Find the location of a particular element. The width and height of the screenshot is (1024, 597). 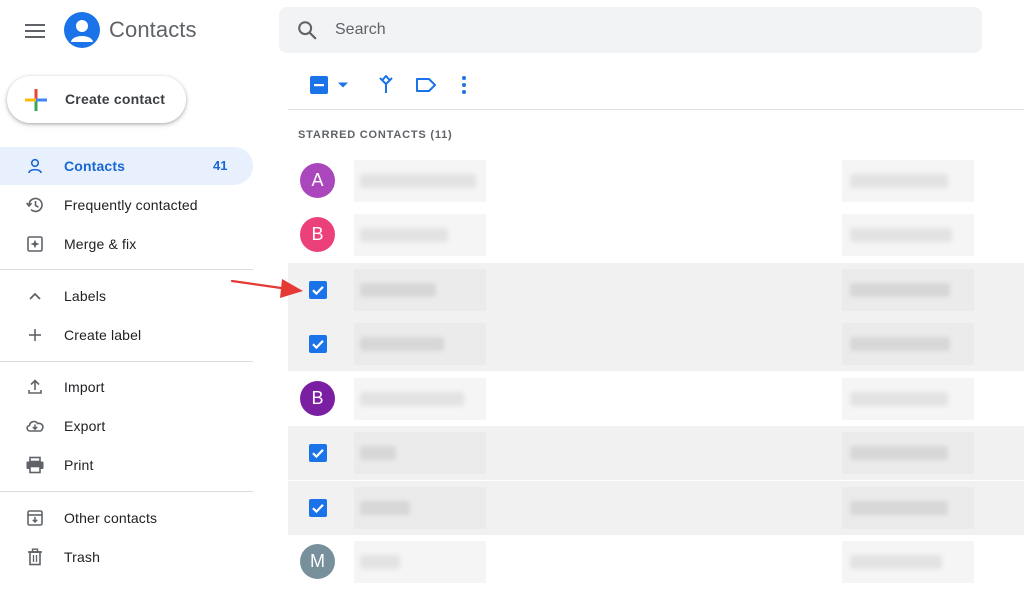

sidebar-item-import: Import is located at coordinates (126, 387).